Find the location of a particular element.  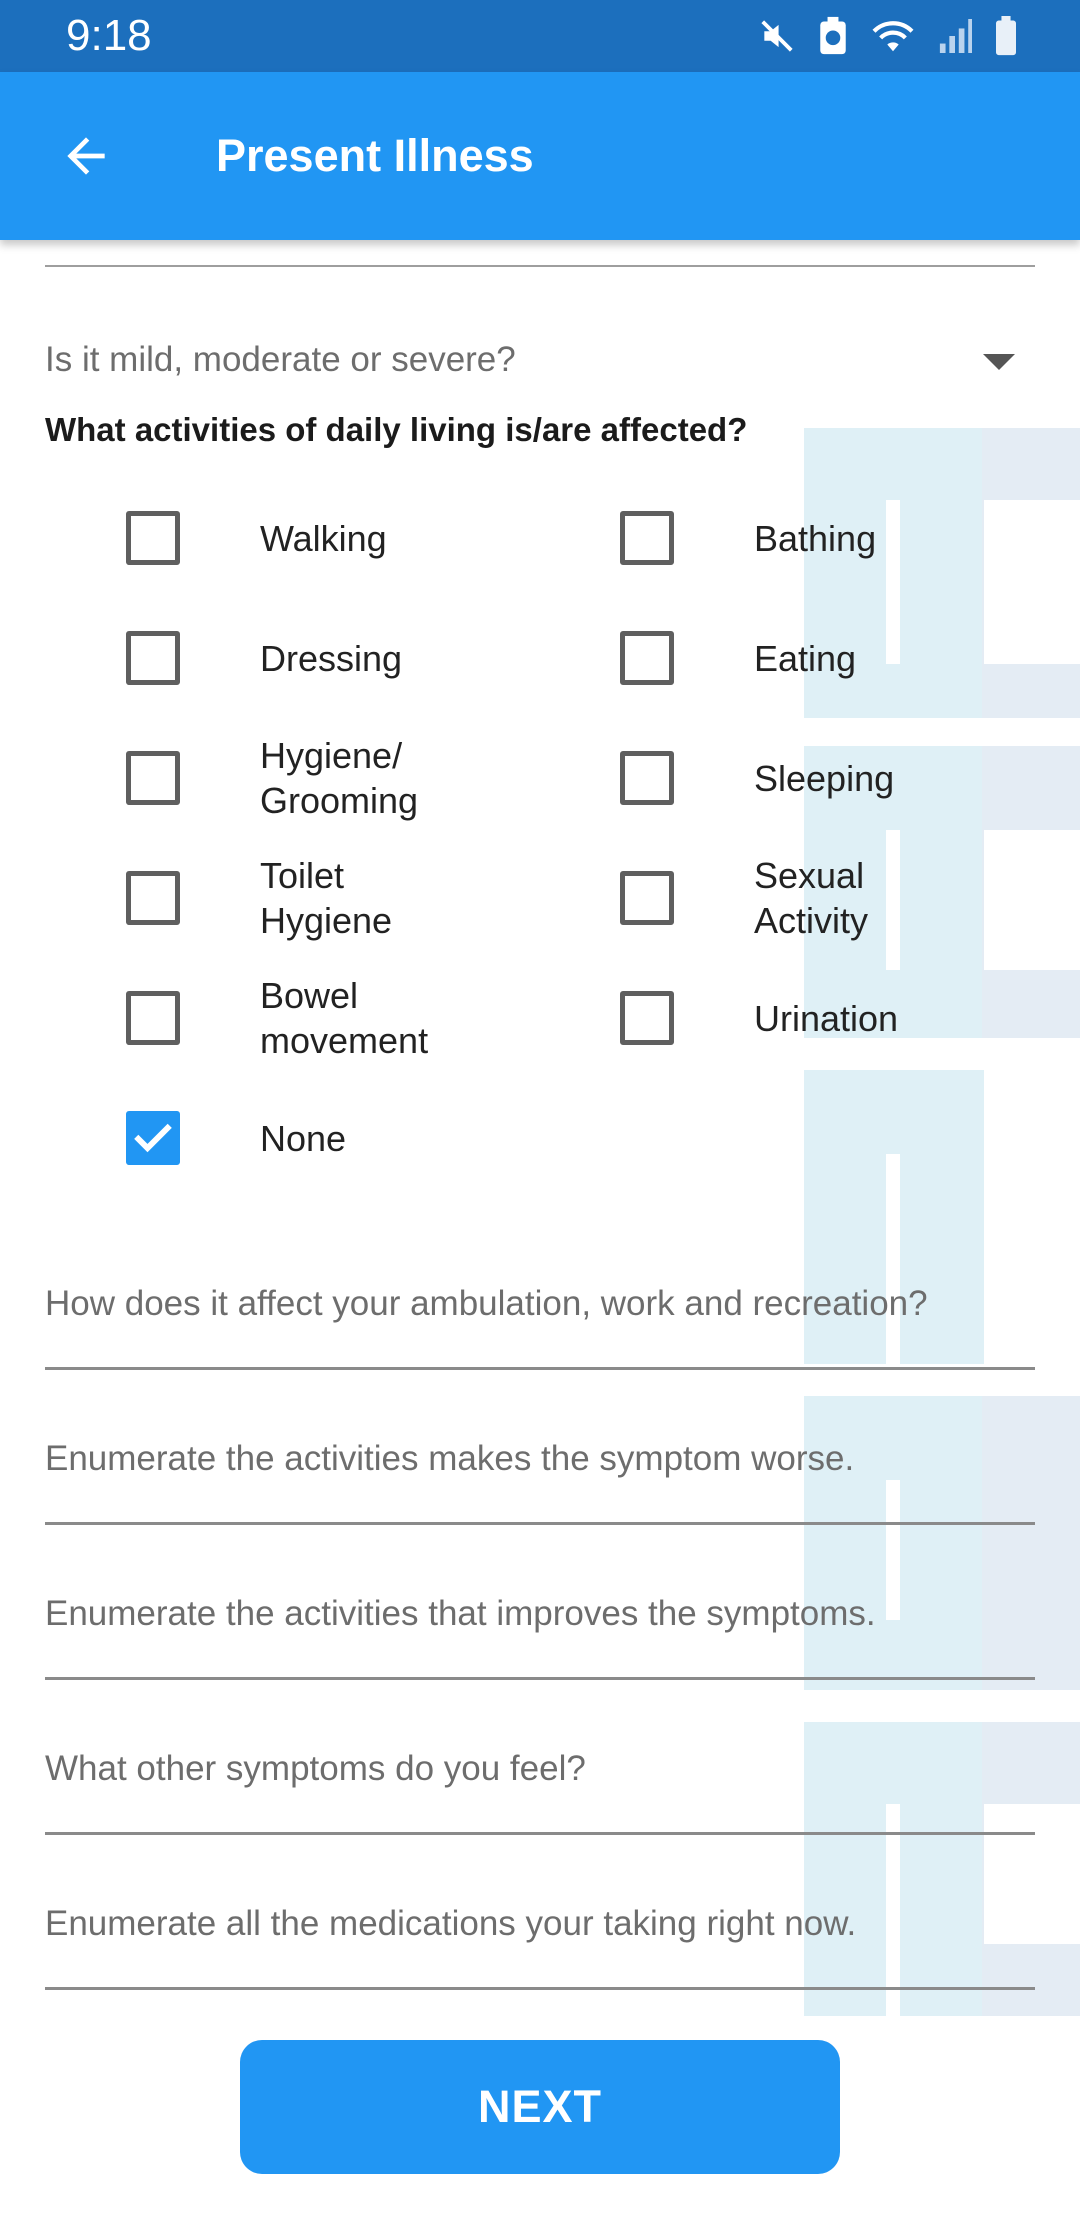

other-symptoms-field is located at coordinates (540, 1770).